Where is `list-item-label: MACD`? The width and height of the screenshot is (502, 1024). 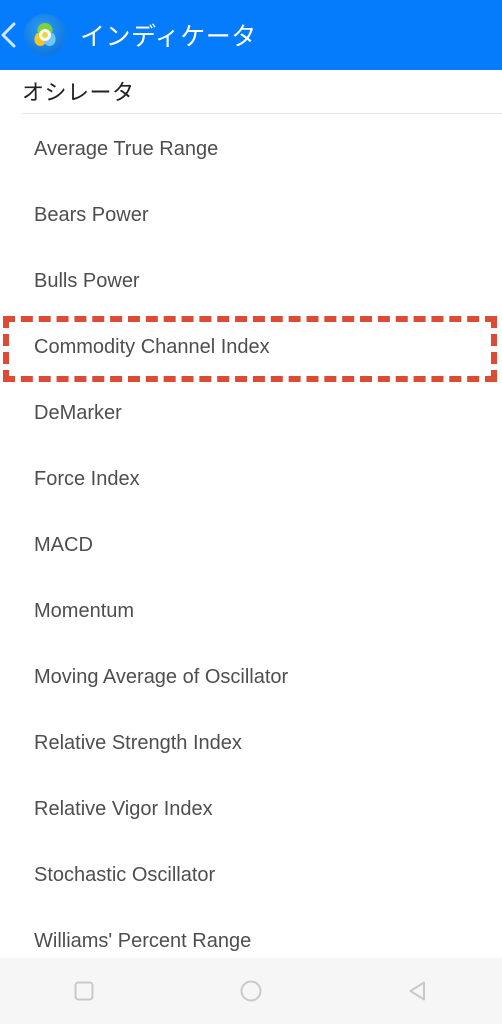 list-item-label: MACD is located at coordinates (63, 544).